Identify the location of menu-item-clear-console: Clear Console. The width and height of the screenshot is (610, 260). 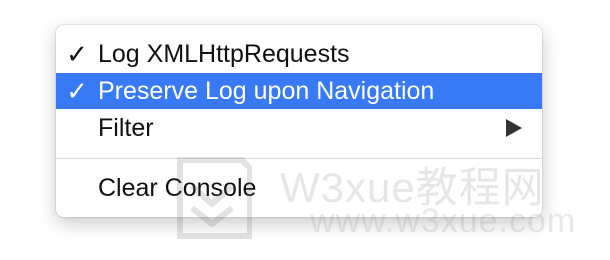
(299, 188).